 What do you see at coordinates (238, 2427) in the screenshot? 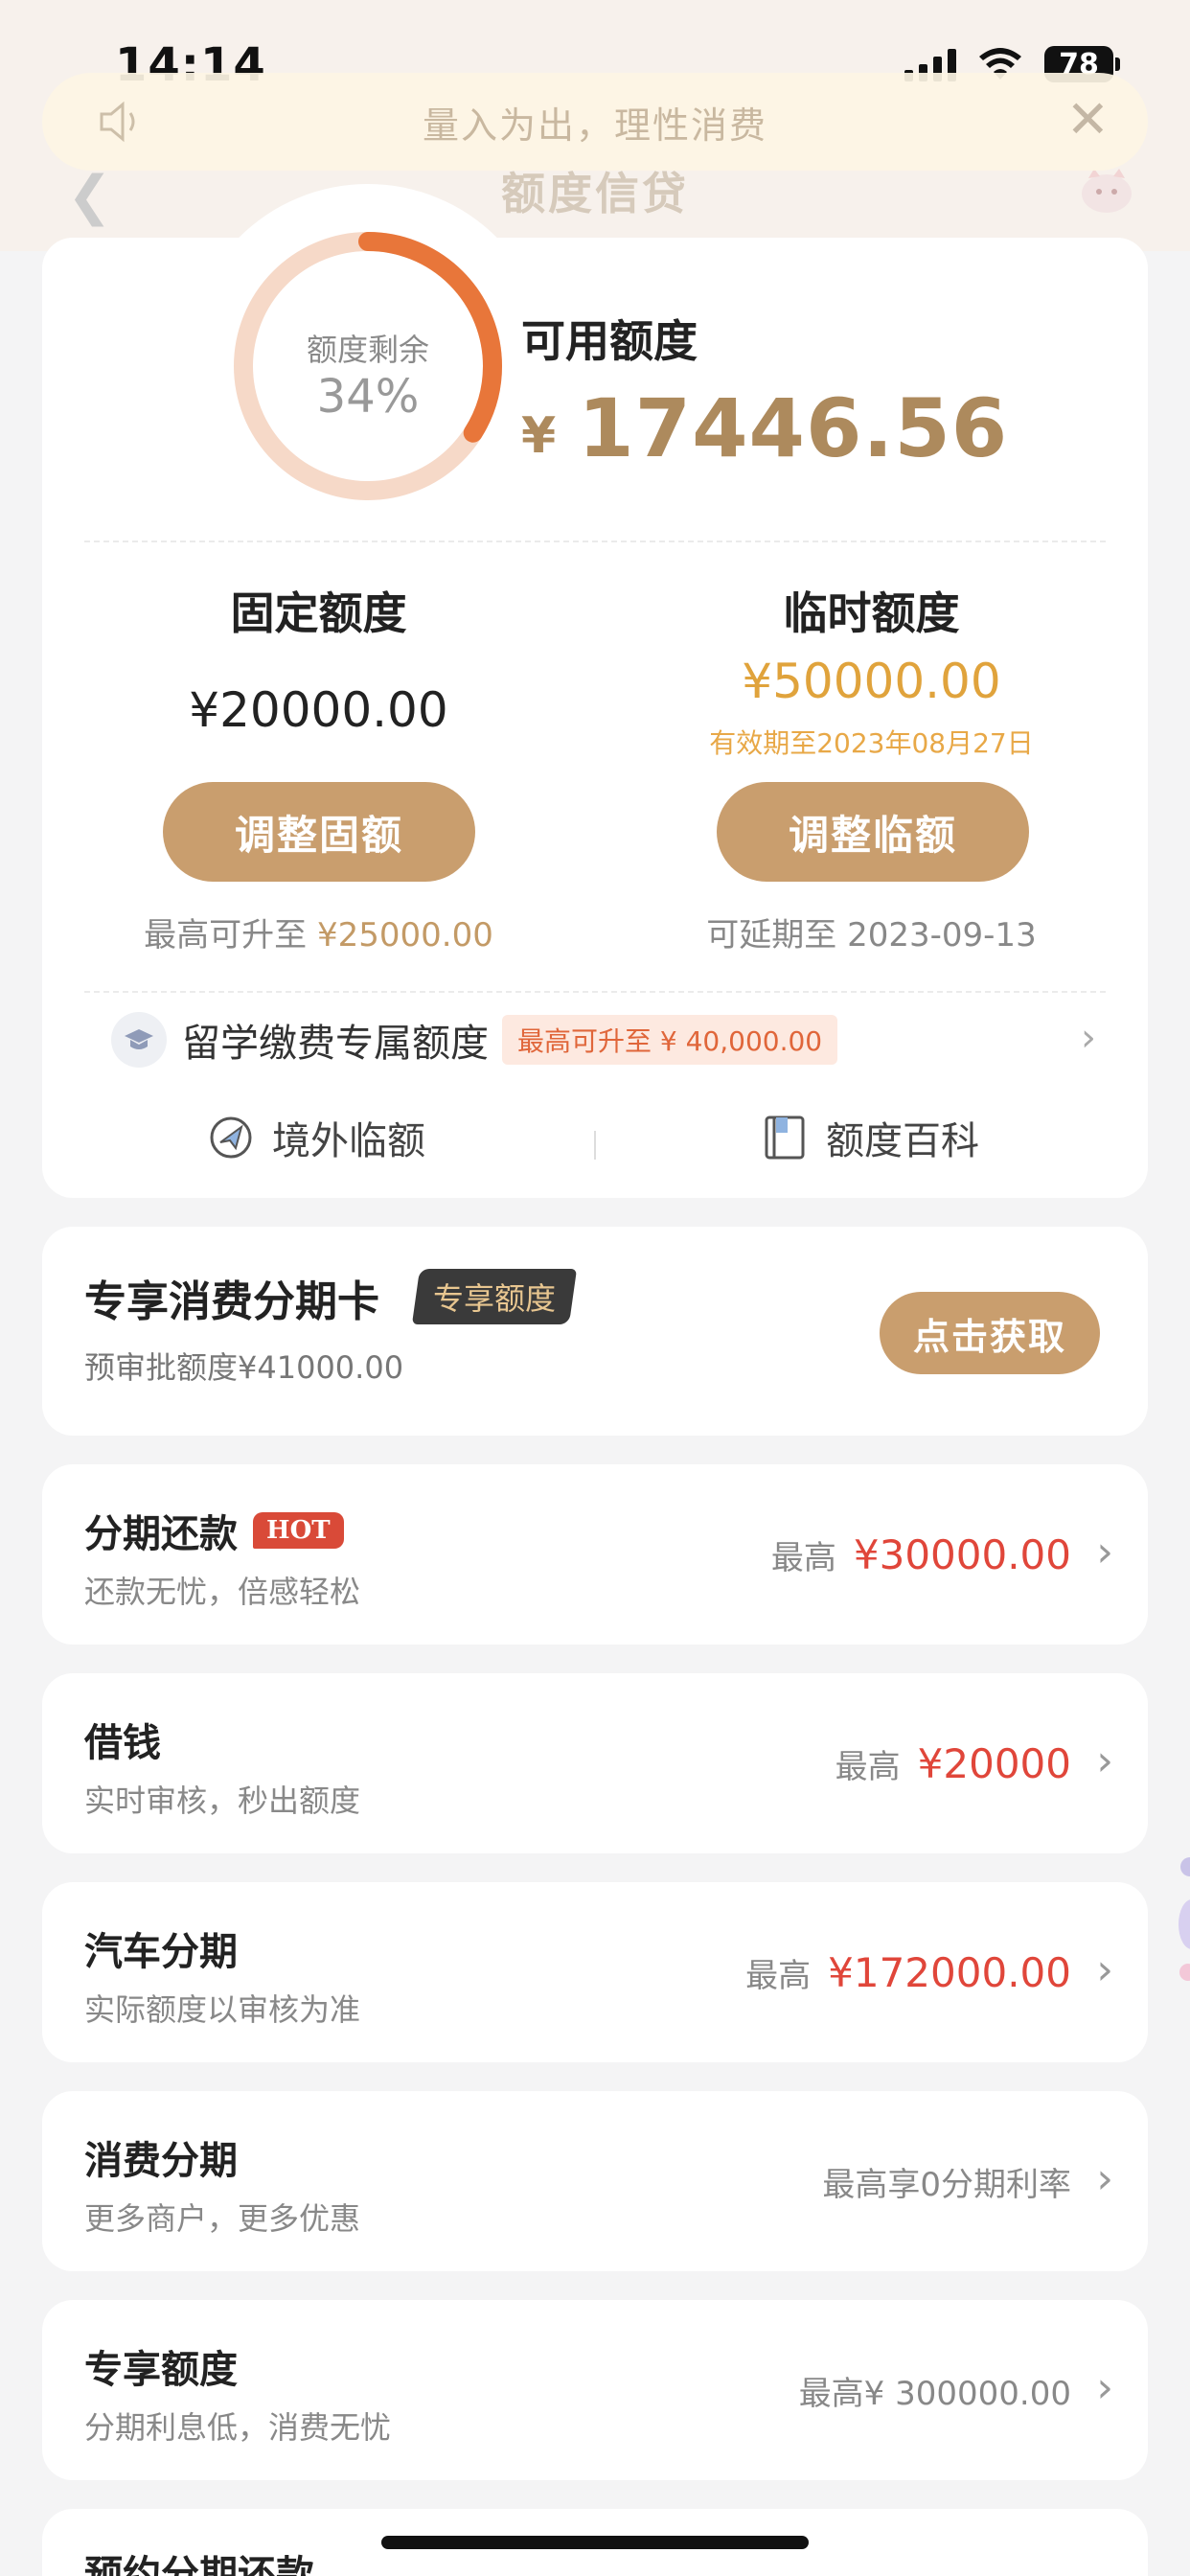
I see `item-subtitle: 分期利息低，消费无忧` at bounding box center [238, 2427].